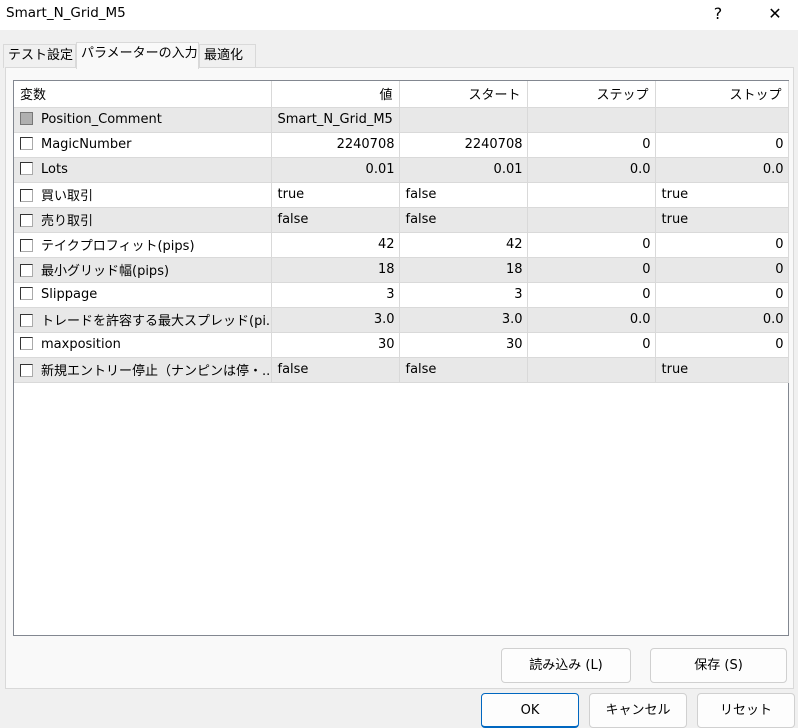 This screenshot has height=728, width=798. I want to click on table-row: 新規エントリー停止（ナンピンは停・.. false false true, so click(401, 370).